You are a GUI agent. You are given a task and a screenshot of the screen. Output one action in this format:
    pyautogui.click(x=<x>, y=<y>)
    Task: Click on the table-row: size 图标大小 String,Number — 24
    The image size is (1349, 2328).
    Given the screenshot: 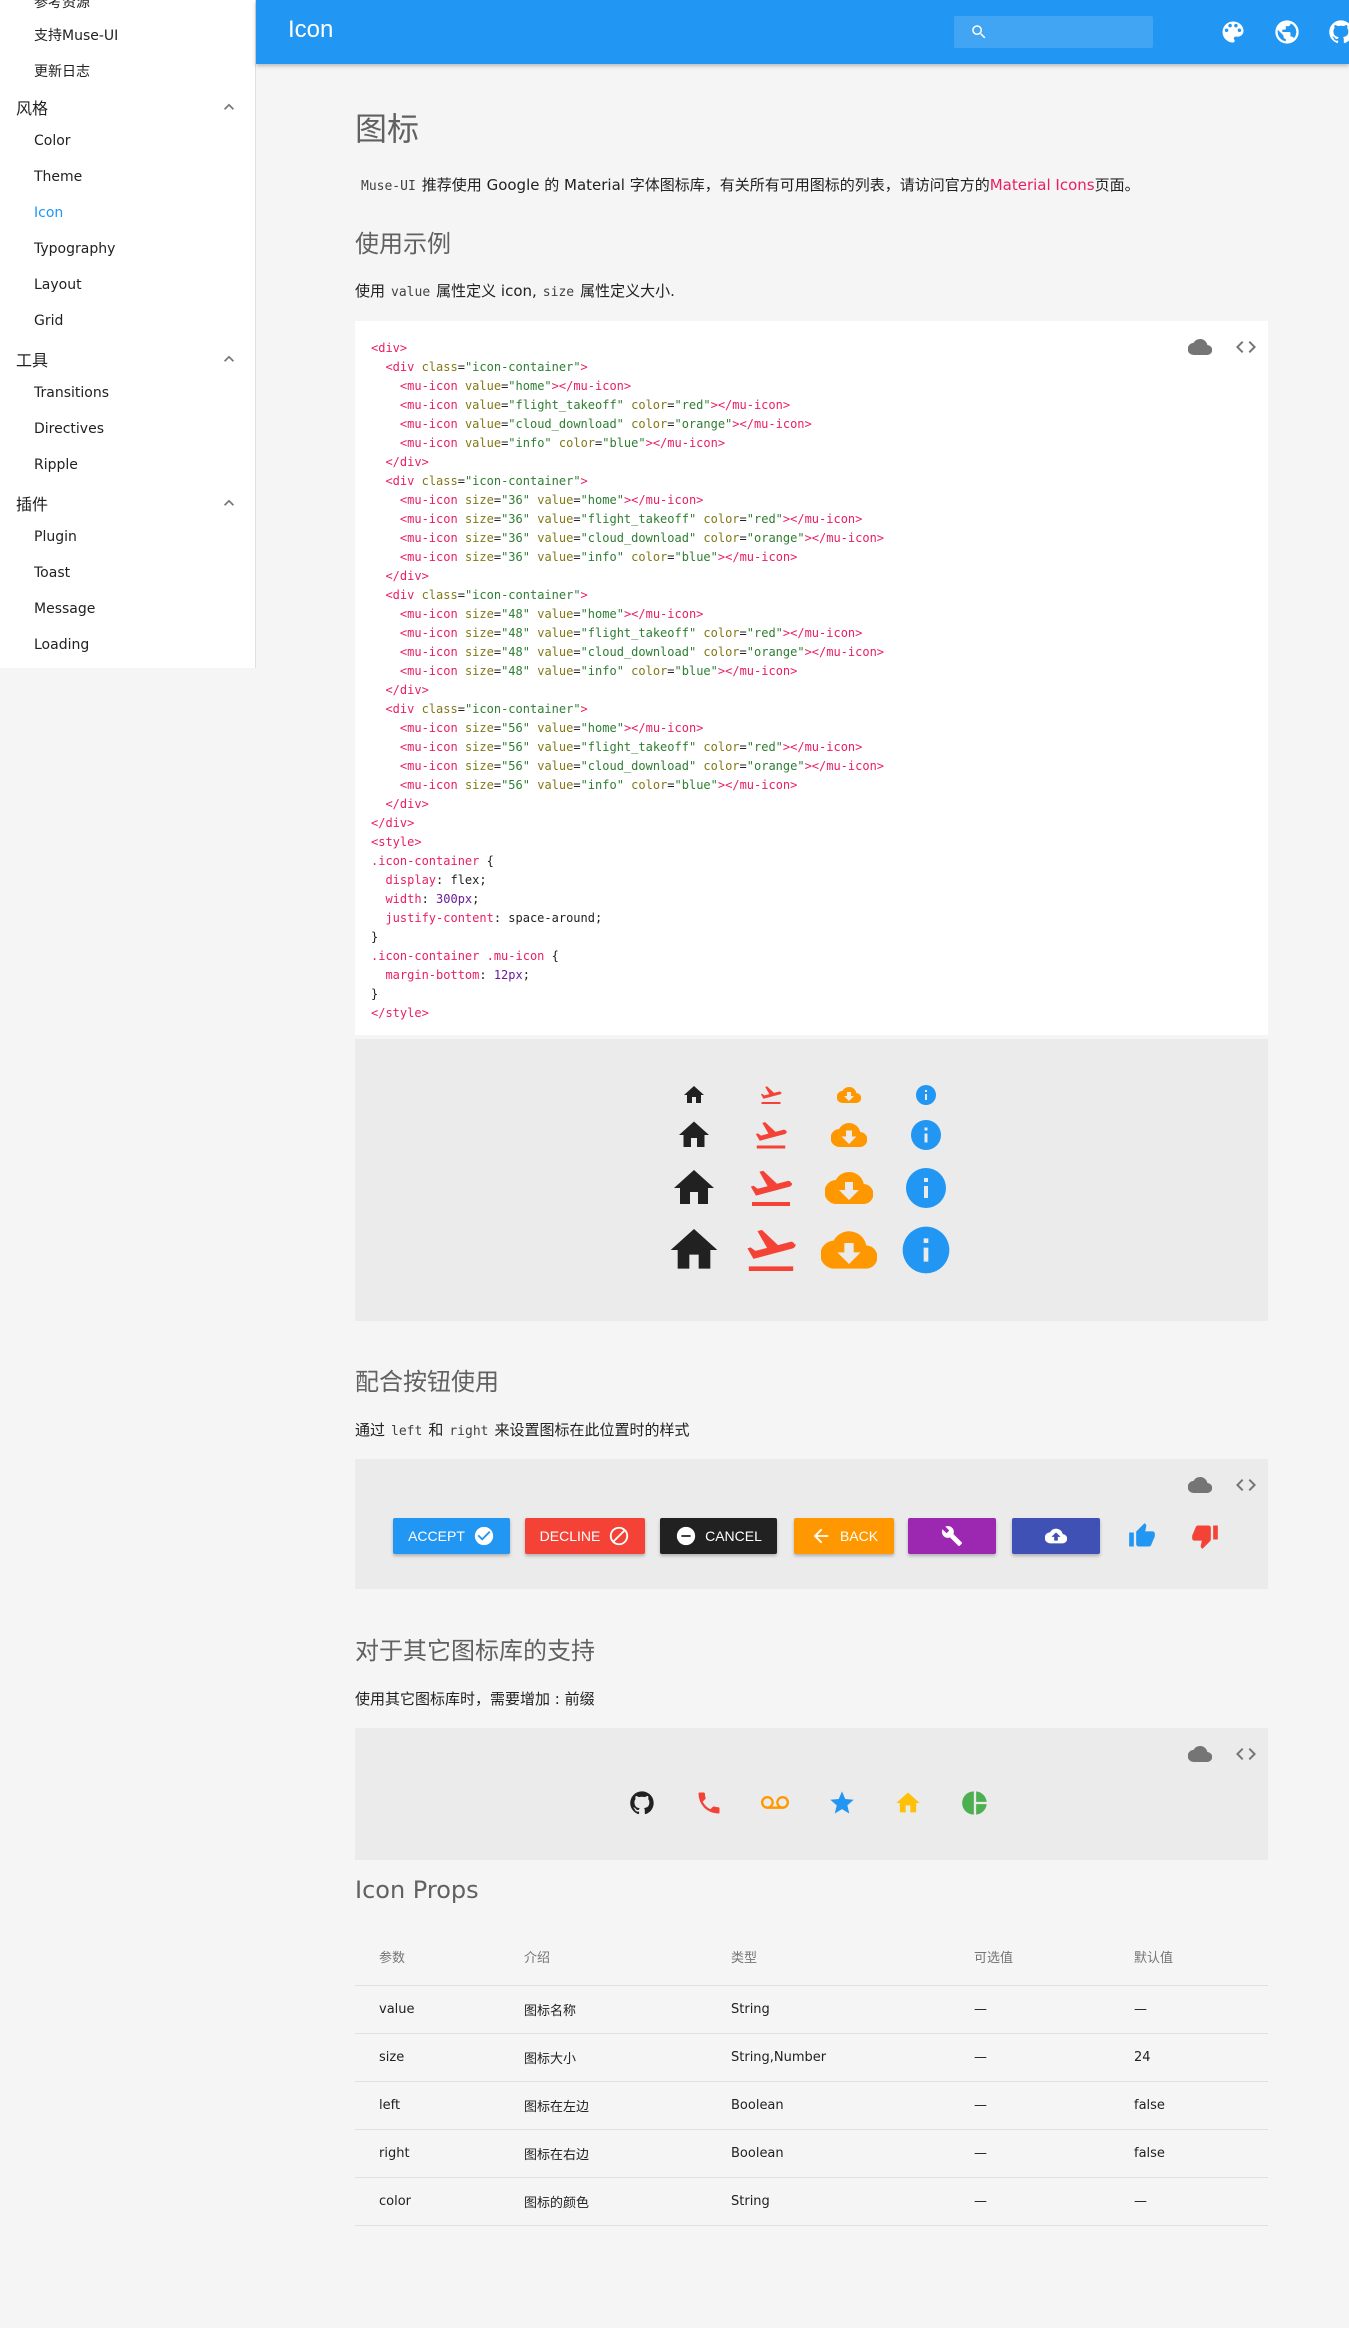 What is the action you would take?
    pyautogui.click(x=811, y=2057)
    